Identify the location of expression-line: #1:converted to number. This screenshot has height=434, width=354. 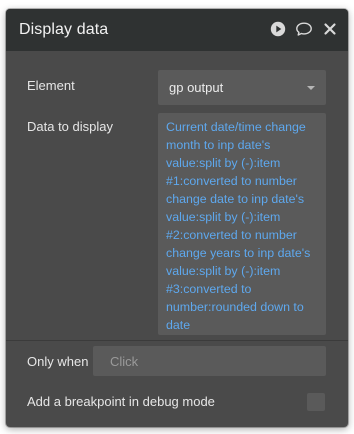
(231, 181).